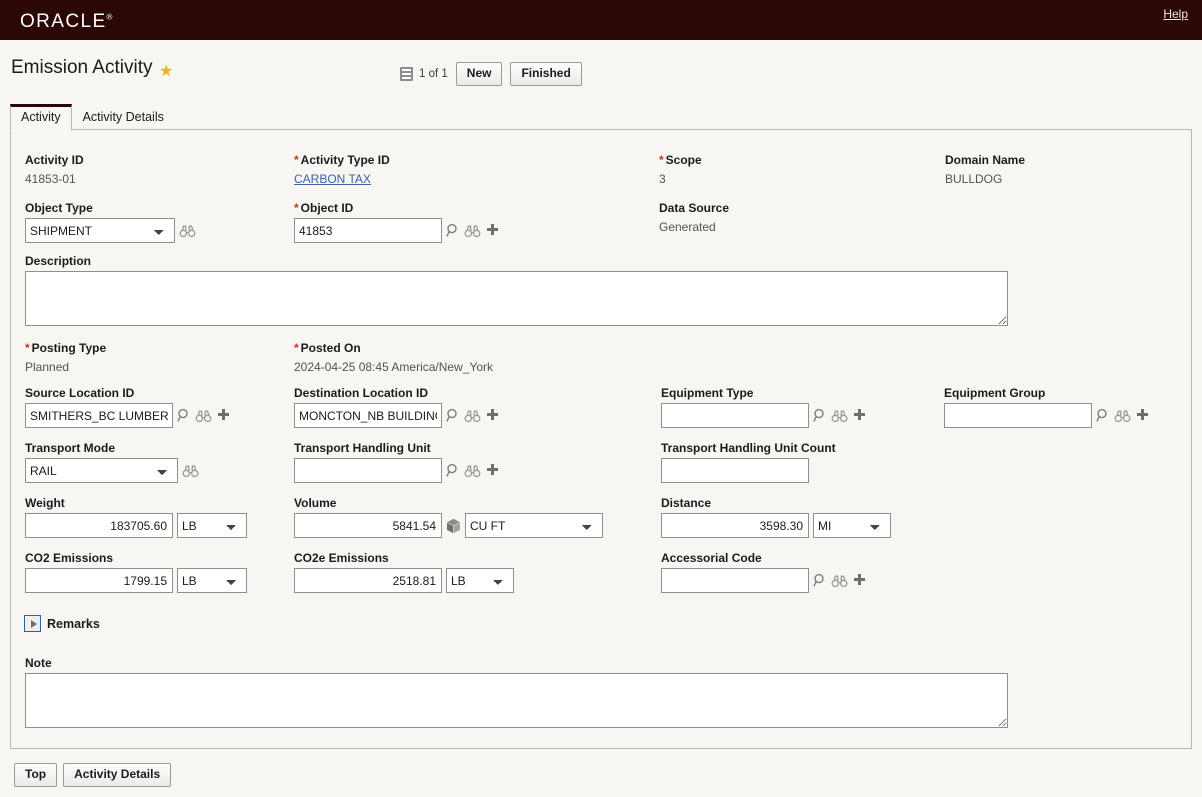 This screenshot has width=1202, height=797. Describe the element at coordinates (1018, 415) in the screenshot. I see `equipment-group-input` at that location.